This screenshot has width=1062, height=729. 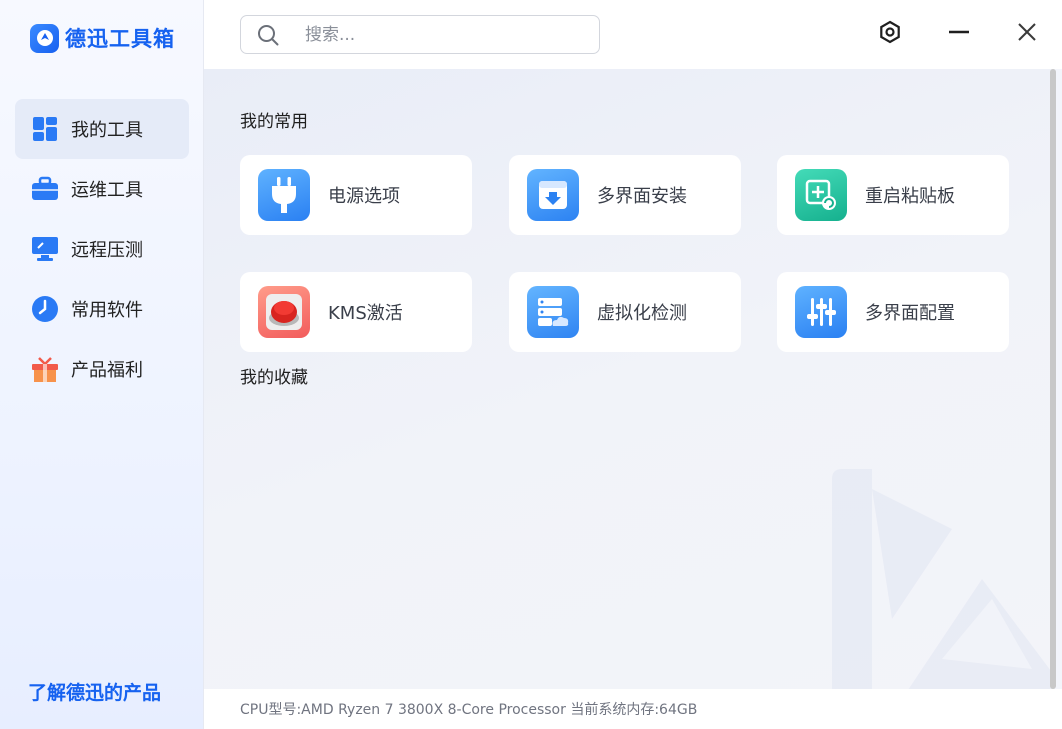 I want to click on minimize-icon, so click(x=959, y=34).